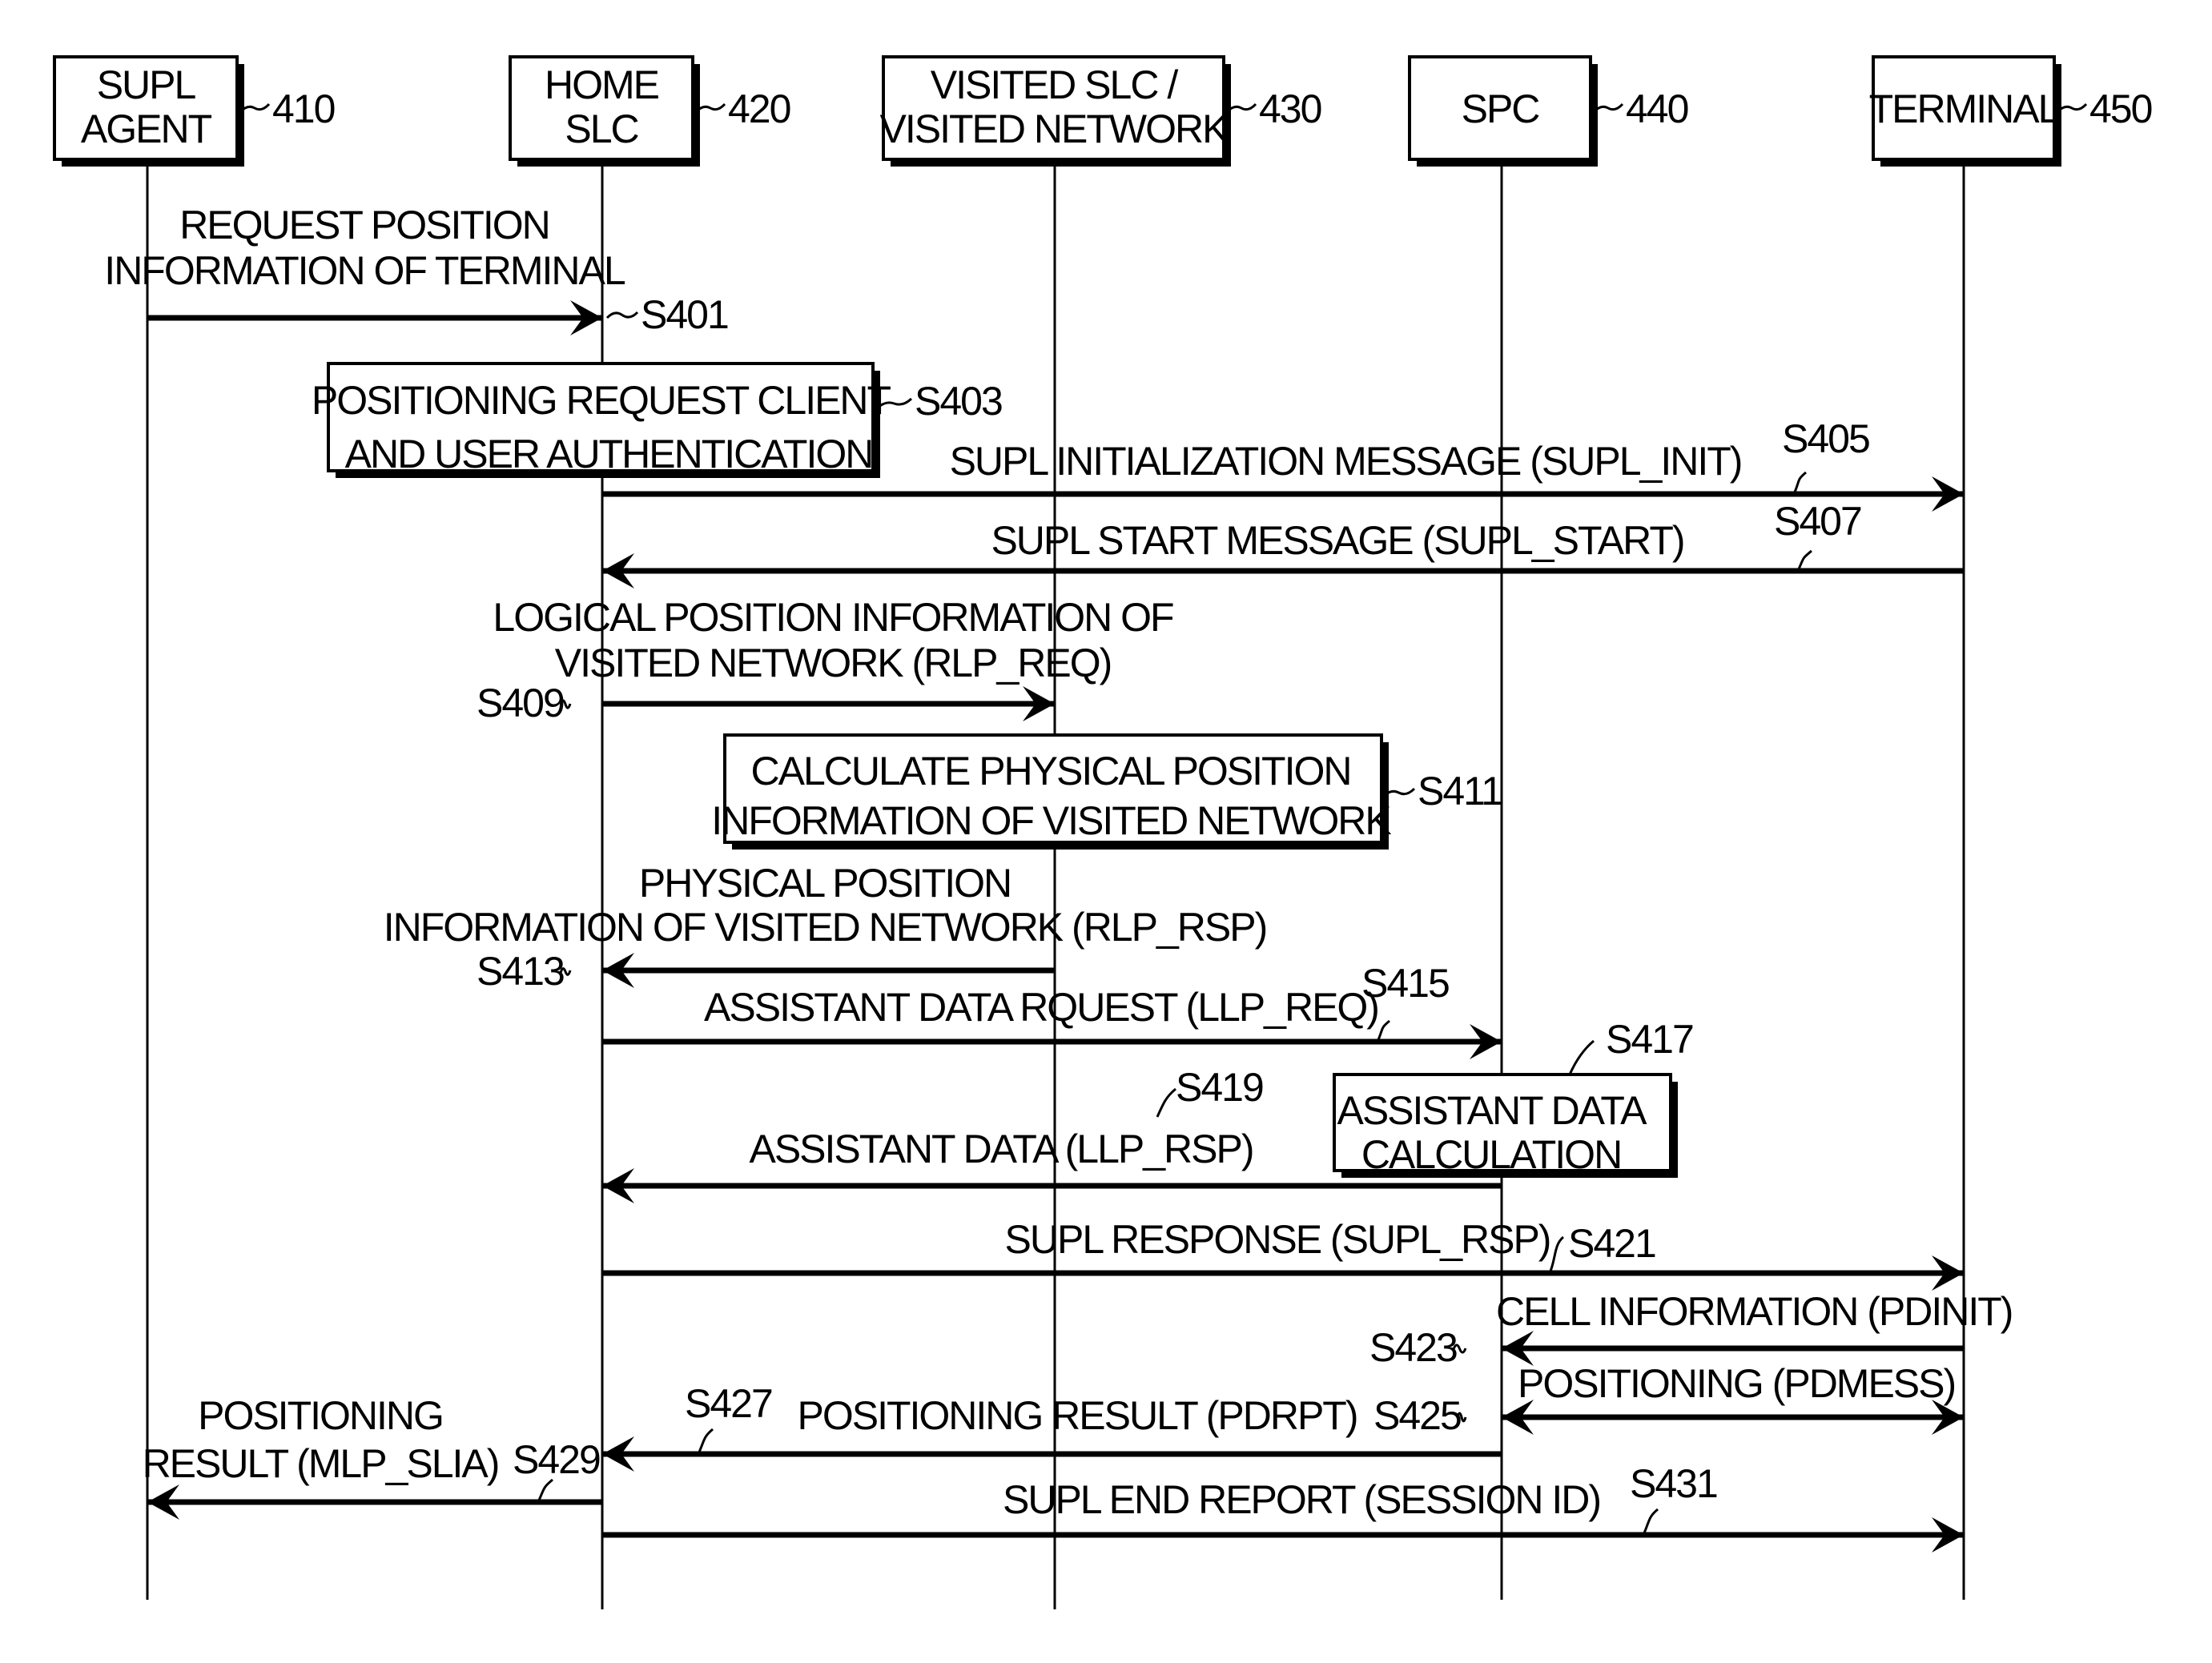 Image resolution: width=2212 pixels, height=1663 pixels. I want to click on step-s415: ASSISTANT DATA RQUEST (LLP_REQ)S415, so click(1052, 1010).